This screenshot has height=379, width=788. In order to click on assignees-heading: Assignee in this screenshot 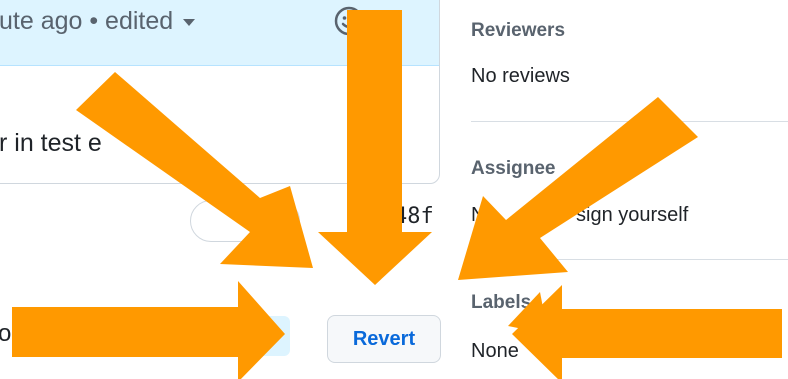, I will do `click(513, 169)`.